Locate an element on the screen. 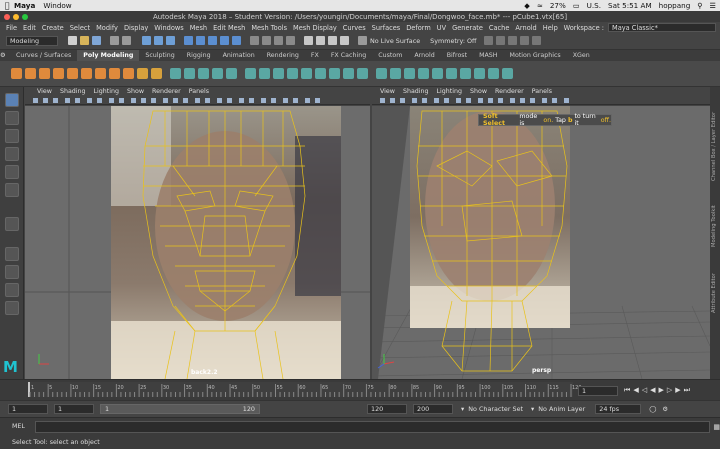 This screenshot has height=449, width=720. uv-editor-icon is located at coordinates (409, 73).